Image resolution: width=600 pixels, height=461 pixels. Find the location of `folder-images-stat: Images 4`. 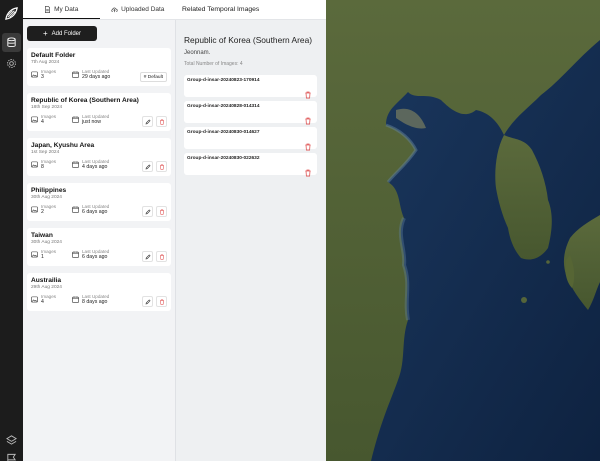

folder-images-stat: Images 4 is located at coordinates (43, 119).